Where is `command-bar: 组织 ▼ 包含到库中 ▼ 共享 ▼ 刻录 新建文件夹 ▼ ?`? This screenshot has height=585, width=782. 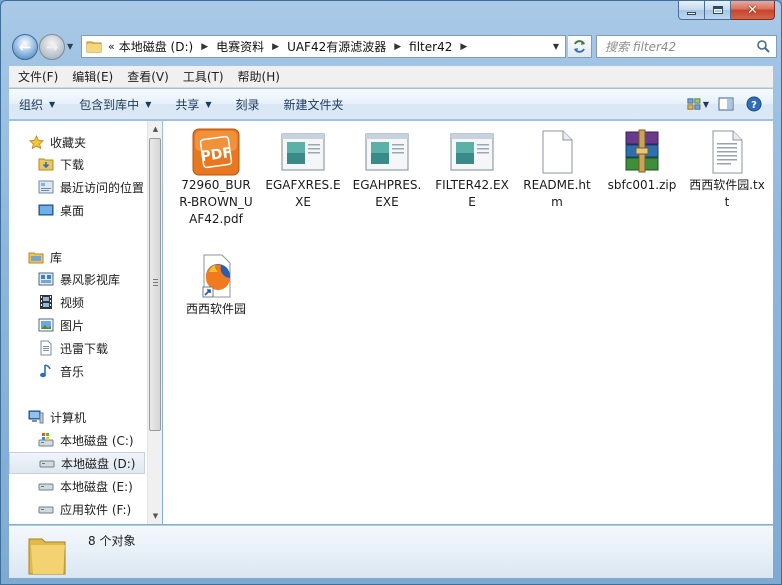
command-bar: 组织 ▼ 包含到库中 ▼ 共享 ▼ 刻录 新建文件夹 ▼ ? is located at coordinates (391, 104).